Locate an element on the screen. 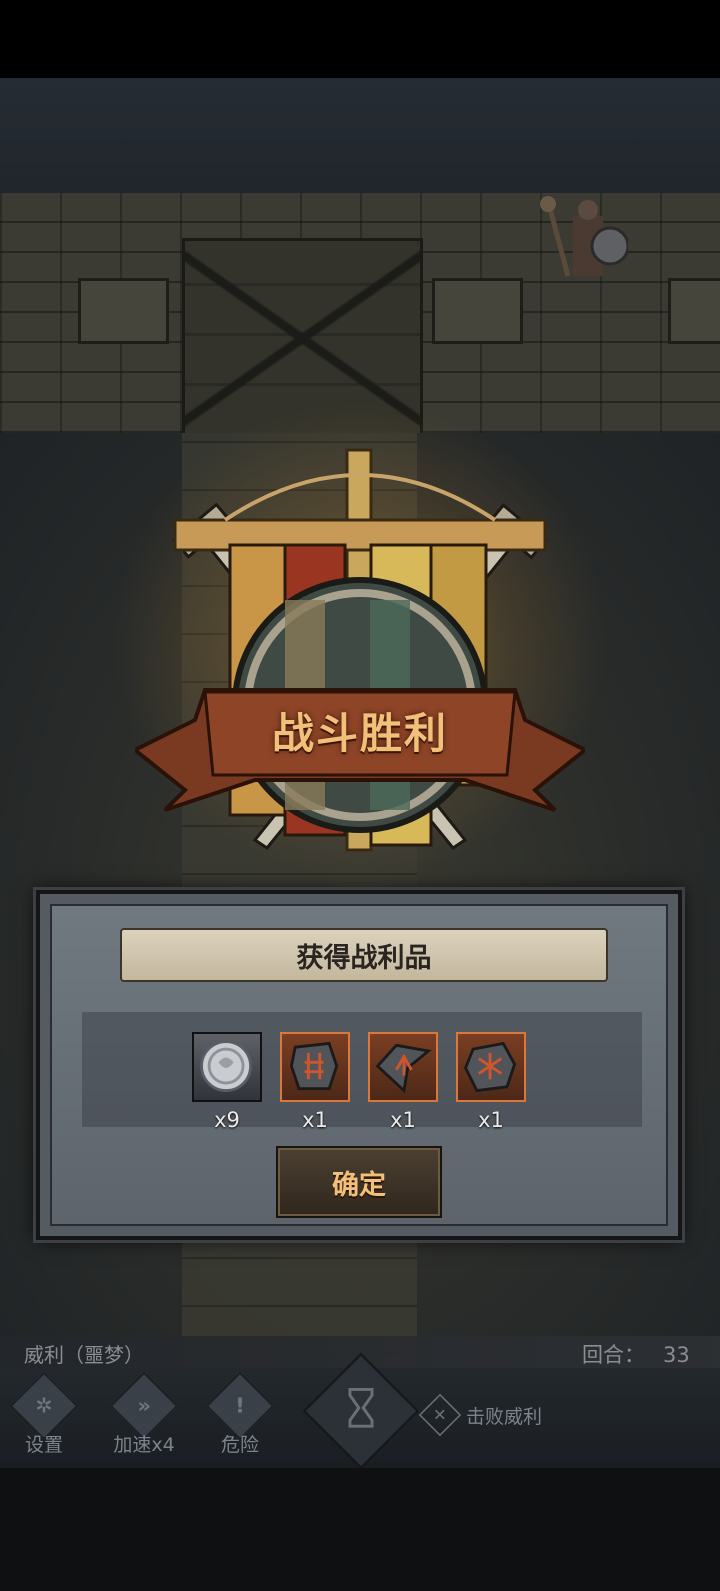 The height and width of the screenshot is (1591, 720). silver-coin-icon is located at coordinates (226, 1066).